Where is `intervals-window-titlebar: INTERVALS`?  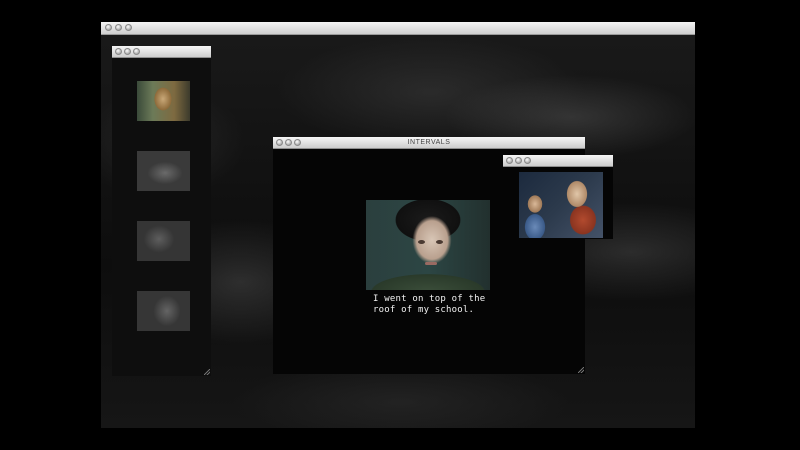 intervals-window-titlebar: INTERVALS is located at coordinates (429, 143).